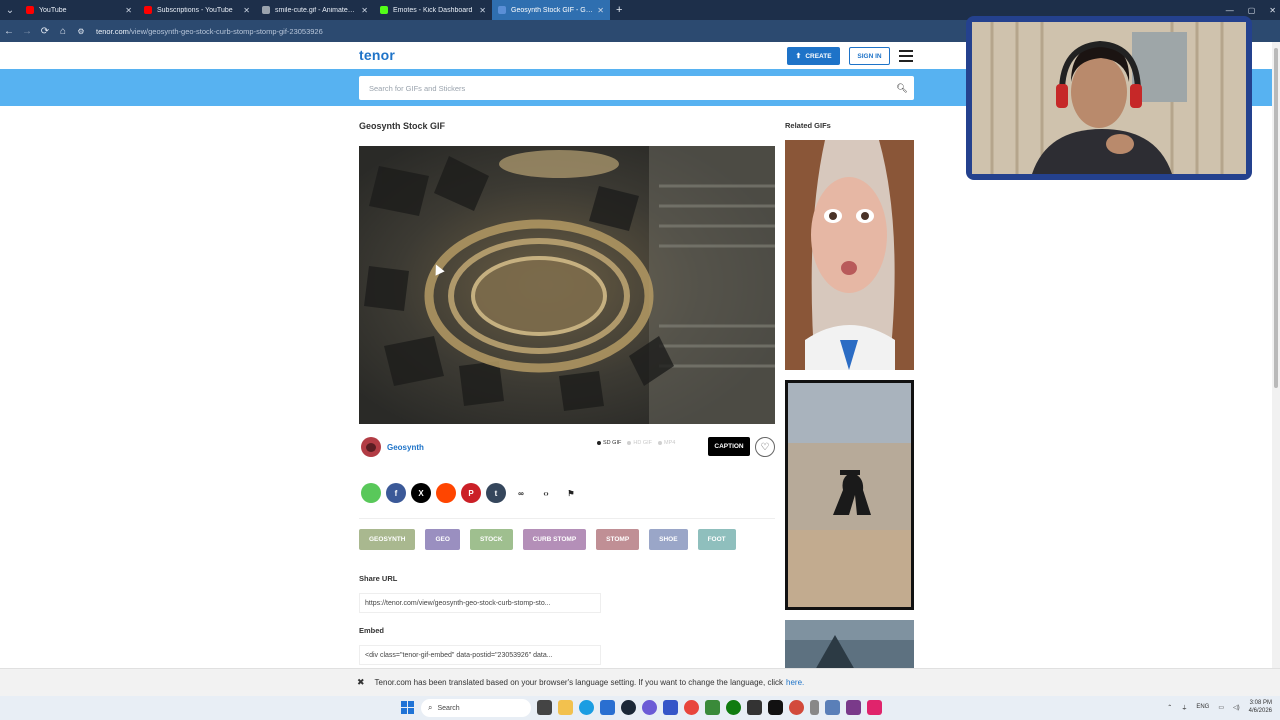 This screenshot has width=1280, height=720. What do you see at coordinates (716, 539) in the screenshot?
I see `tag-chip: FOOT` at bounding box center [716, 539].